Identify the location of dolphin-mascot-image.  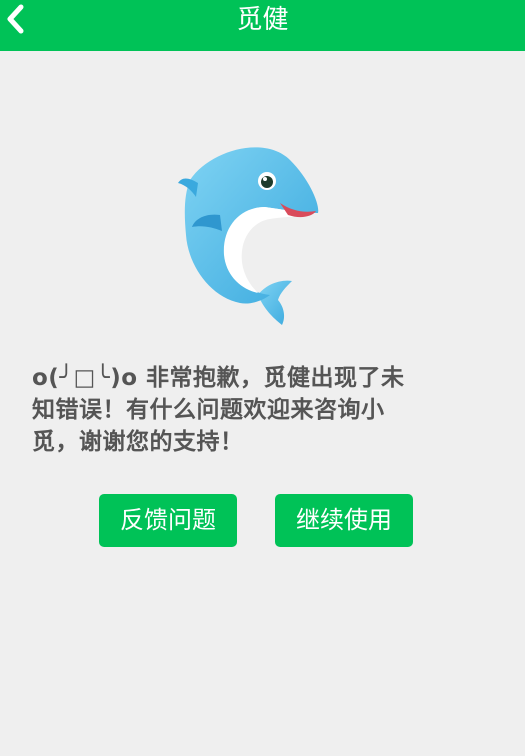
(255, 232).